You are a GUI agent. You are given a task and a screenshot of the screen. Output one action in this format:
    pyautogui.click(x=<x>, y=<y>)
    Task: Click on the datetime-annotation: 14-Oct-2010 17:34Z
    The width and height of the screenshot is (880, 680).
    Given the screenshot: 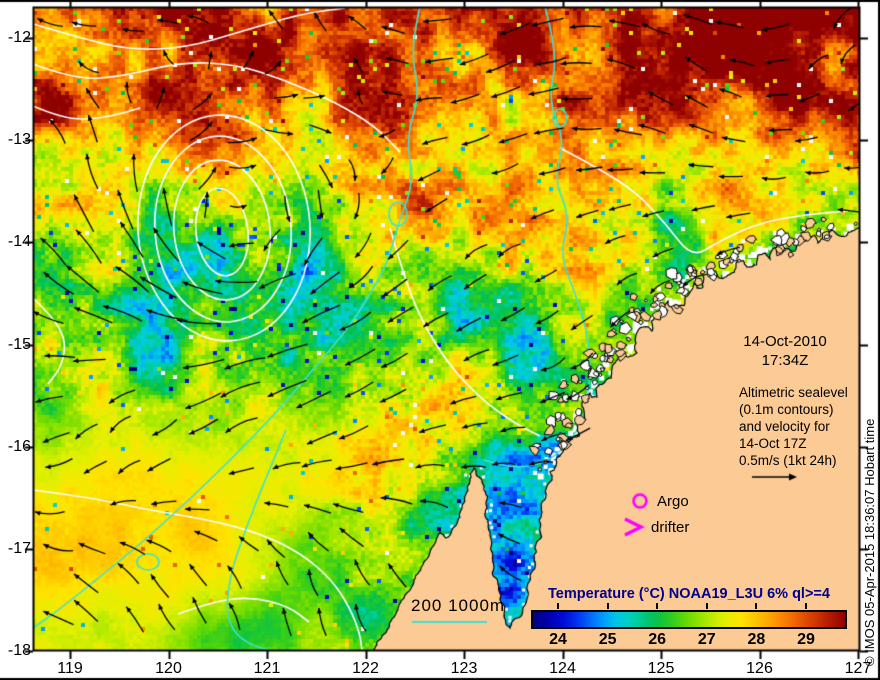 What is the action you would take?
    pyautogui.click(x=785, y=351)
    